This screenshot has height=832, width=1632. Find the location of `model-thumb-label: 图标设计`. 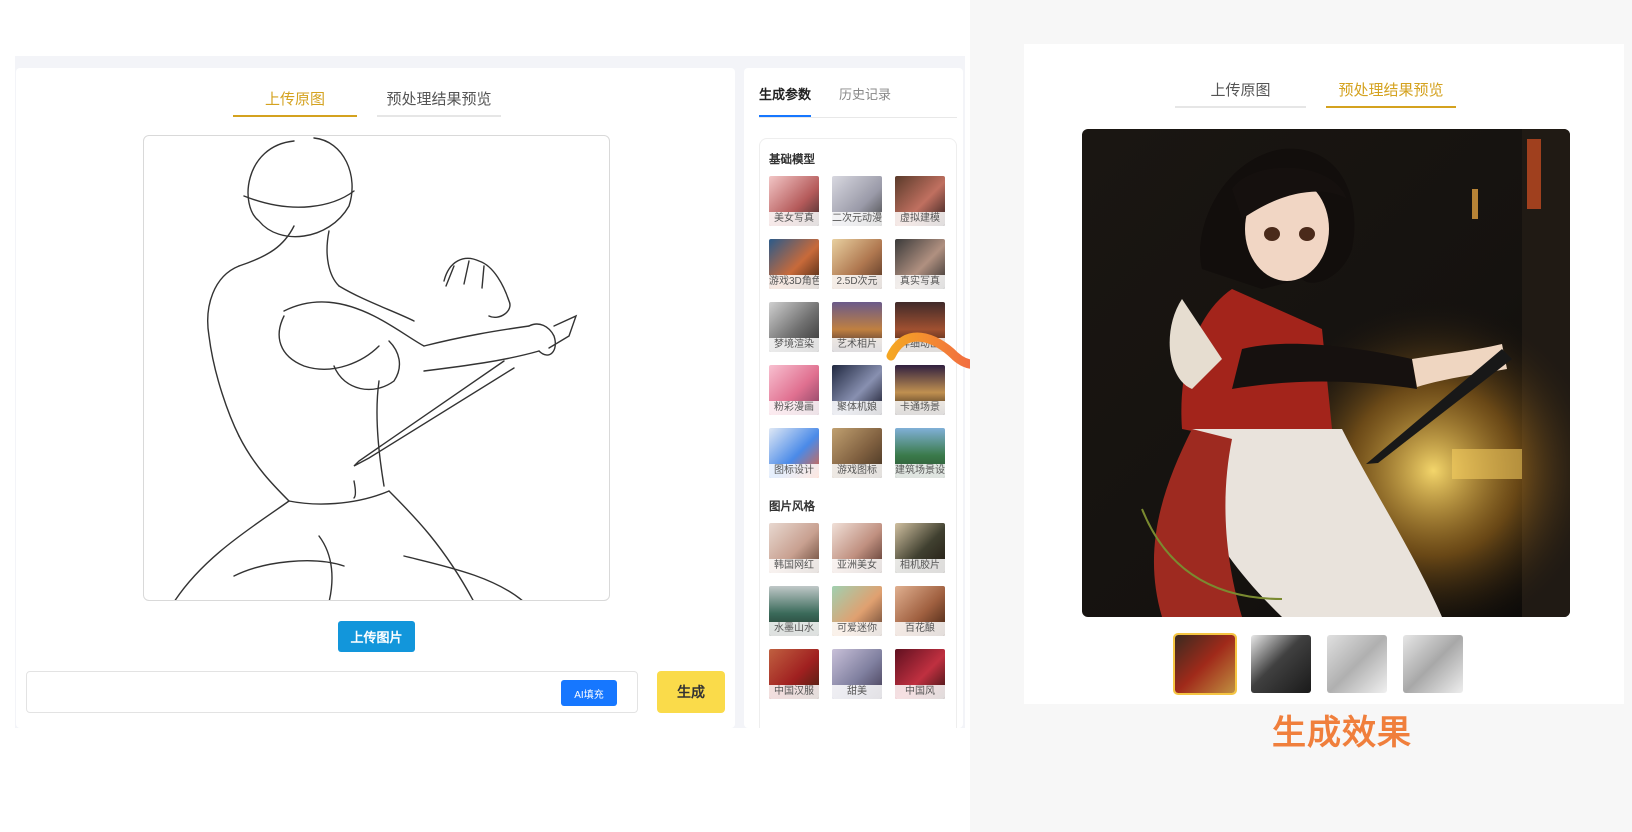

model-thumb-label: 图标设计 is located at coordinates (794, 471).